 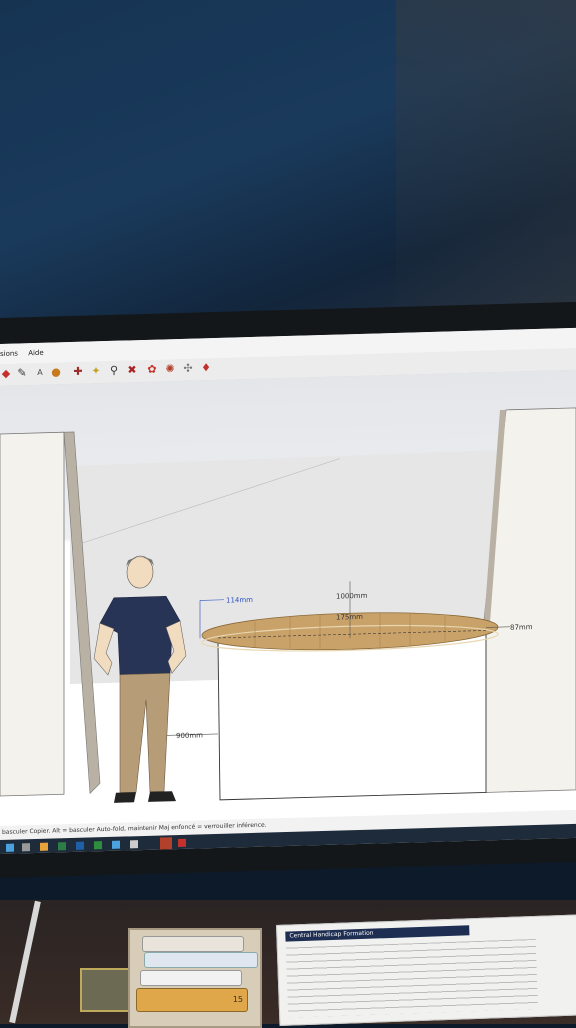 I want to click on browser-icon, so click(x=80, y=845).